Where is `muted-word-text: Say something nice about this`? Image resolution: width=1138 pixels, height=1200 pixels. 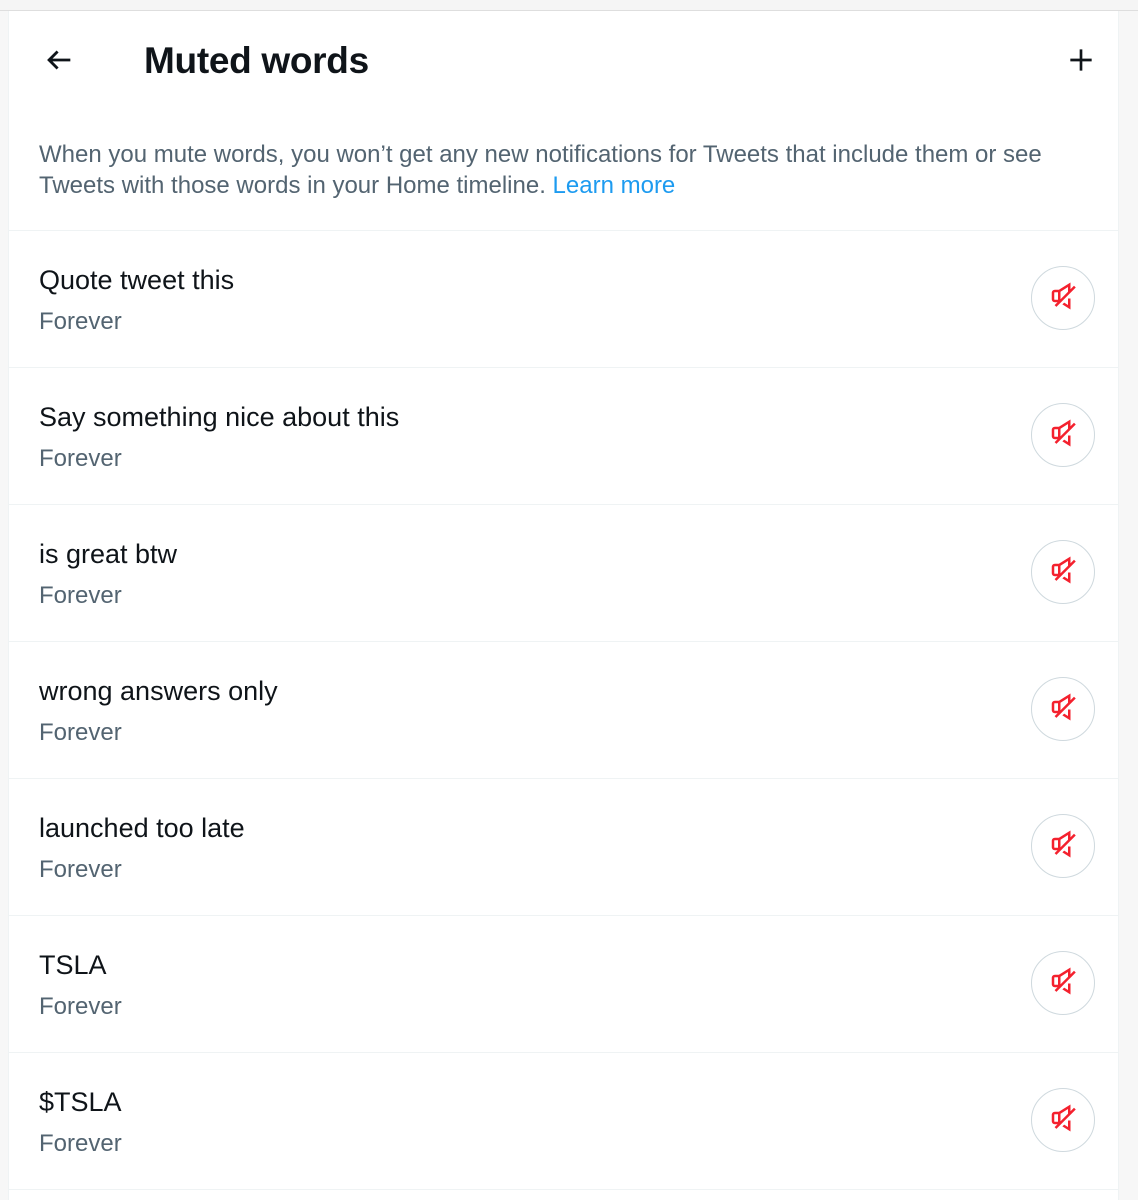 muted-word-text: Say something nice about this is located at coordinates (219, 417).